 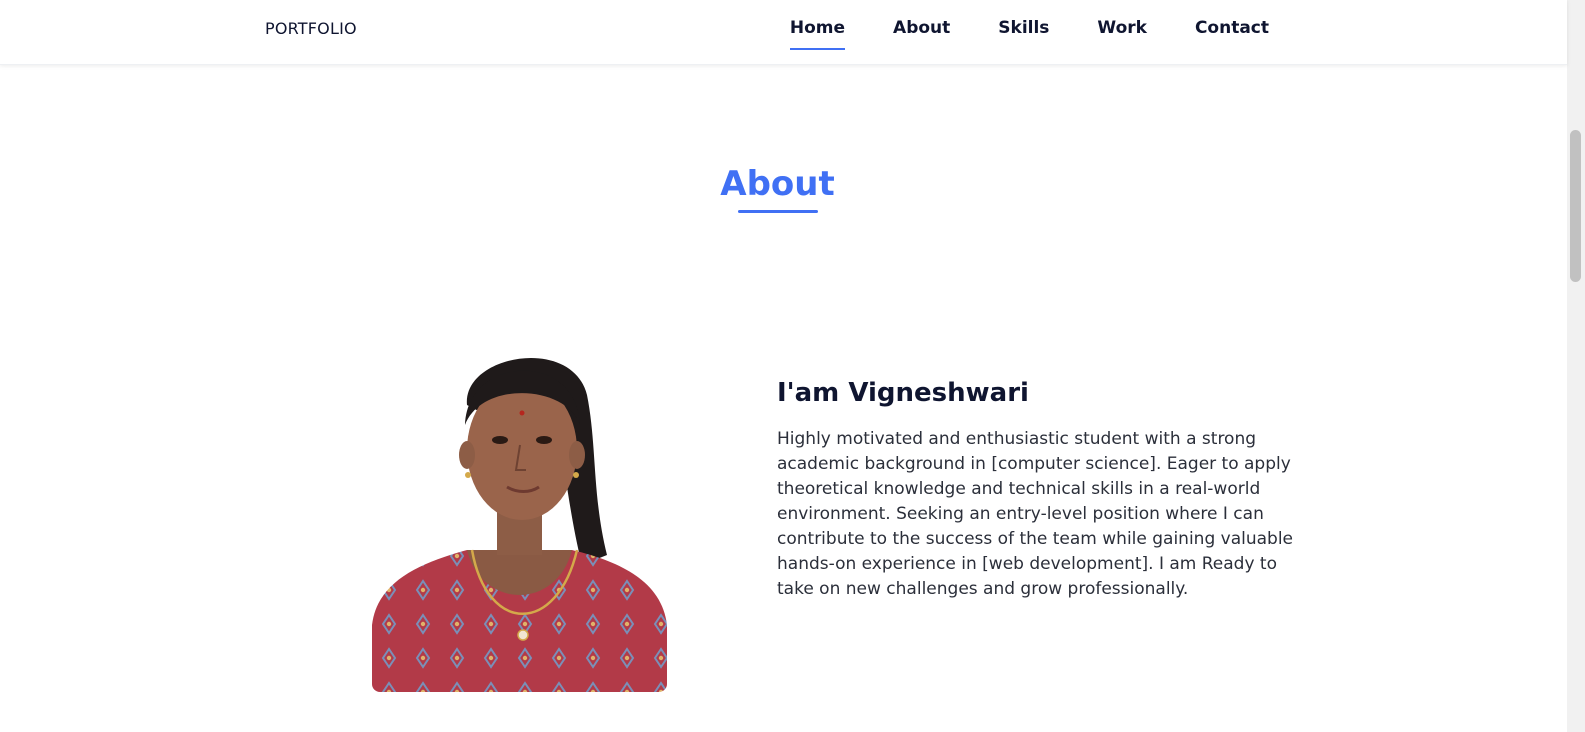 What do you see at coordinates (1575, 206) in the screenshot?
I see `scrollbar-thumb` at bounding box center [1575, 206].